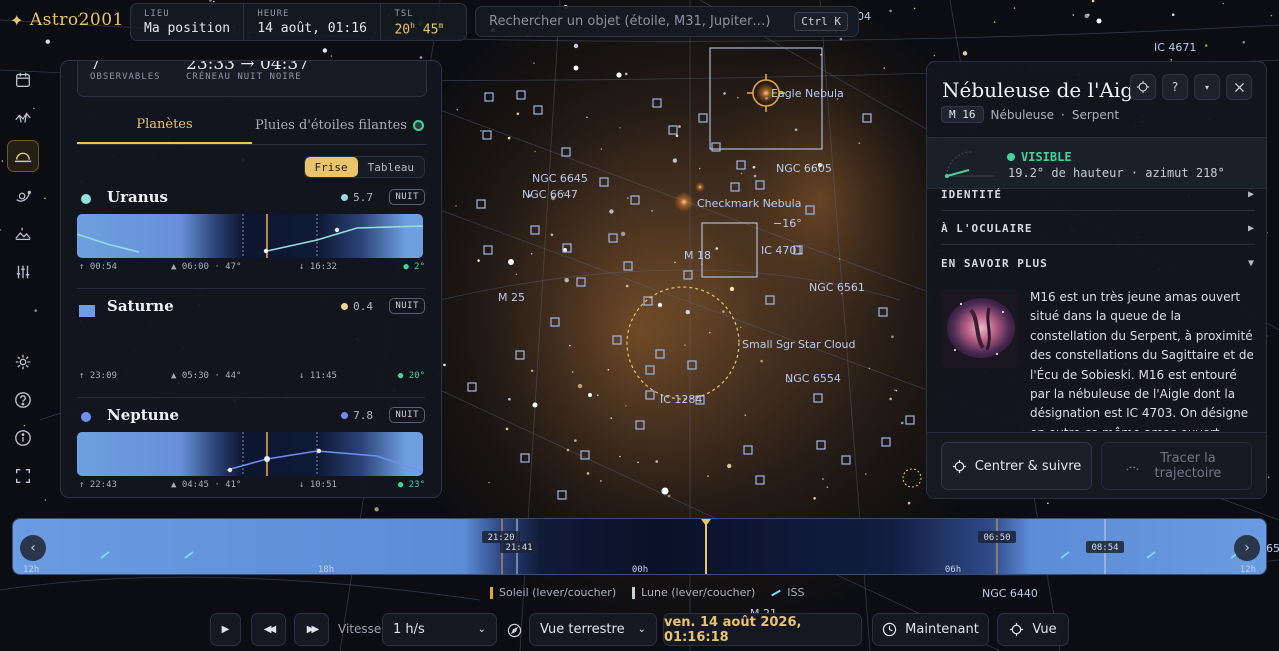  What do you see at coordinates (311, 629) in the screenshot?
I see `fast-forward-button: ▶▶` at bounding box center [311, 629].